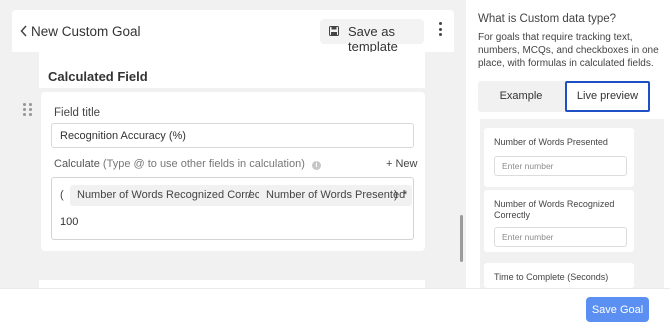  I want to click on section-title: Calculated Field, so click(98, 76).